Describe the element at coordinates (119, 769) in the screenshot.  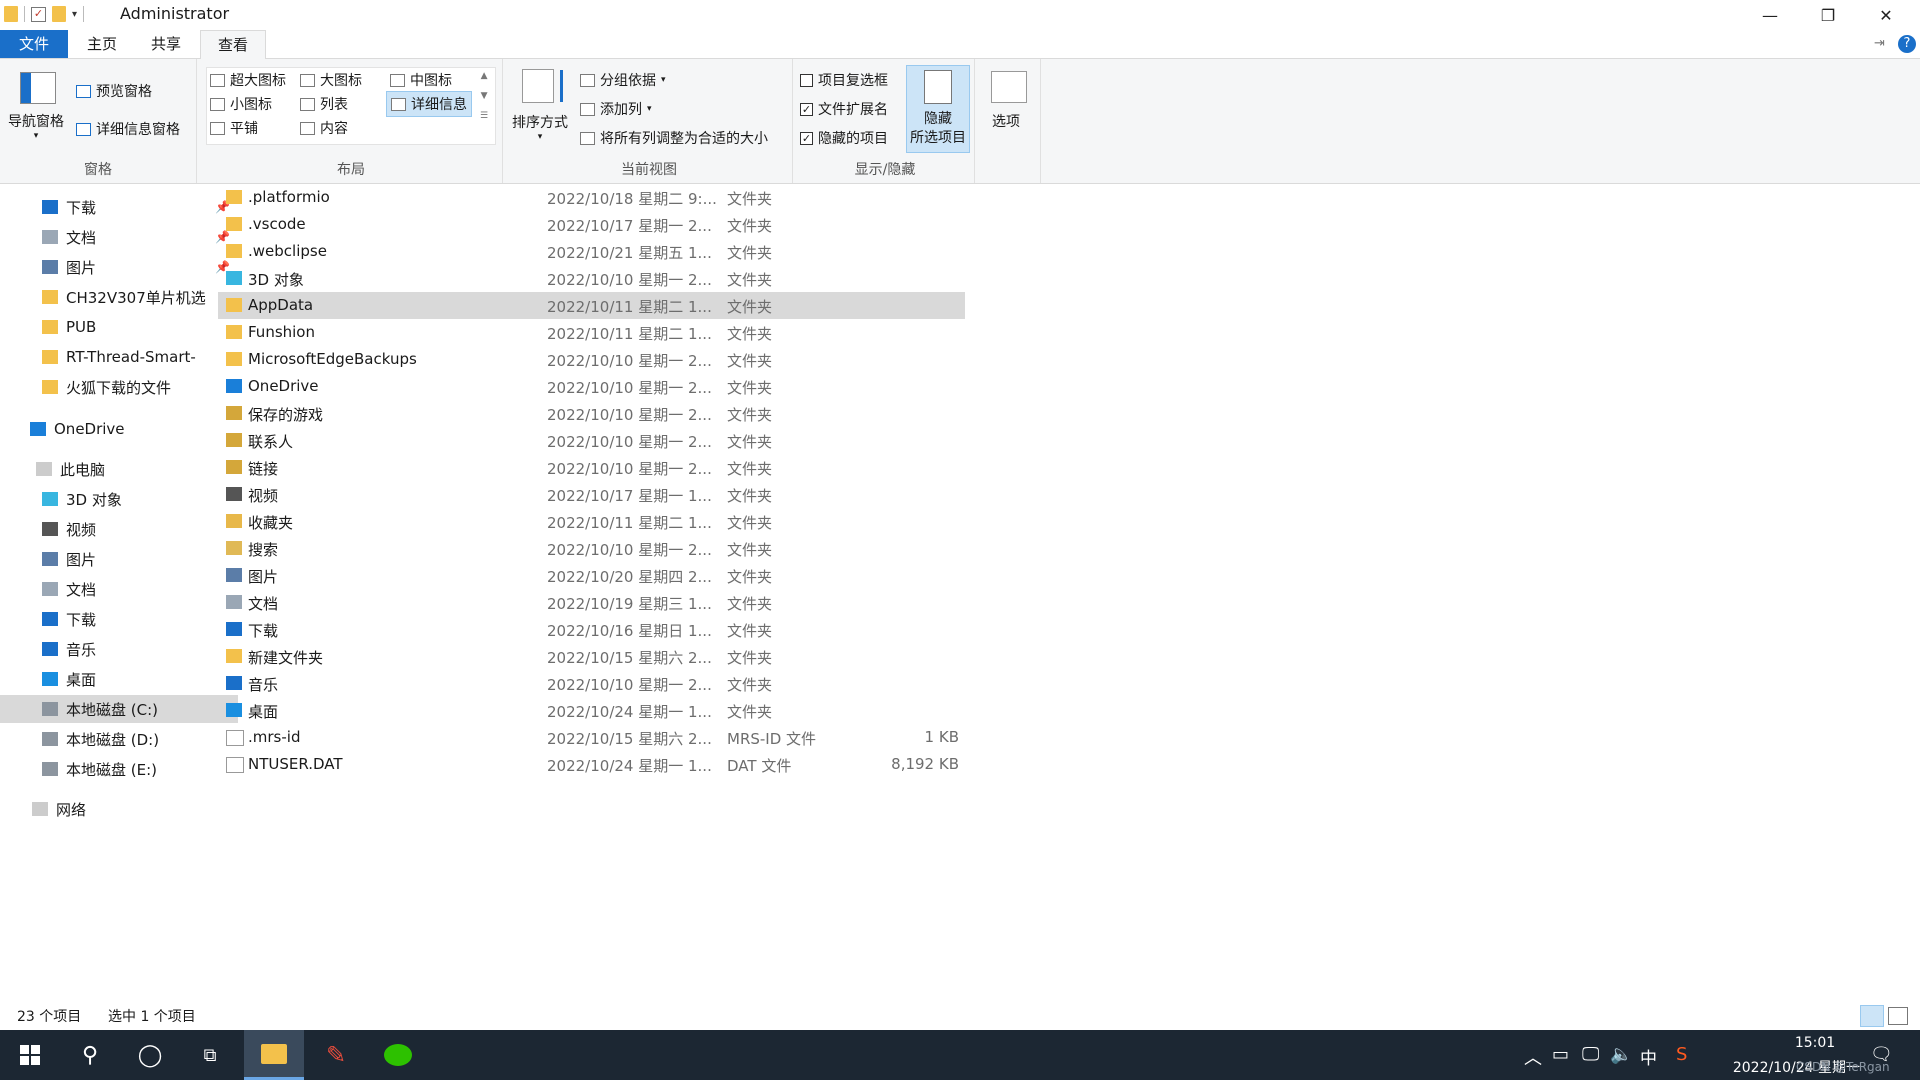
I see `nav-item: 本地磁盘 (E:)` at that location.